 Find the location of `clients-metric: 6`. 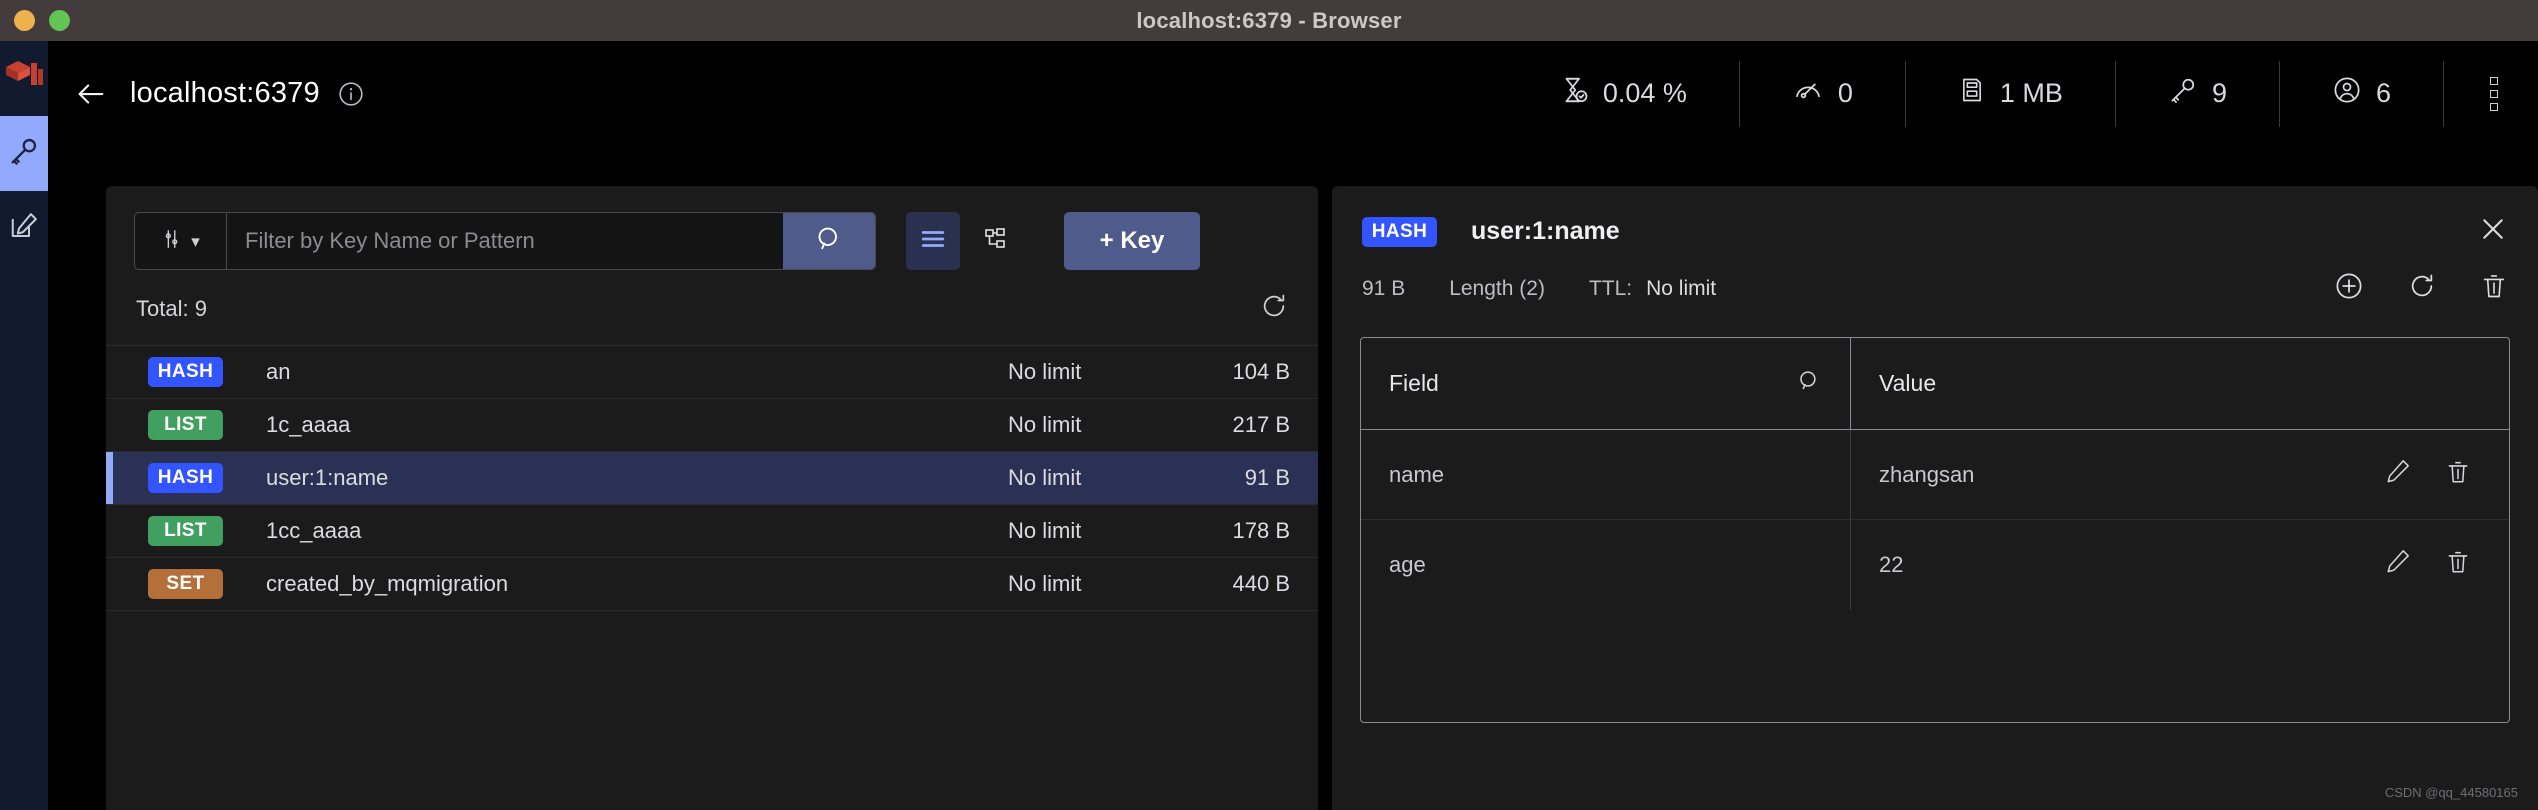

clients-metric: 6 is located at coordinates (2360, 93).